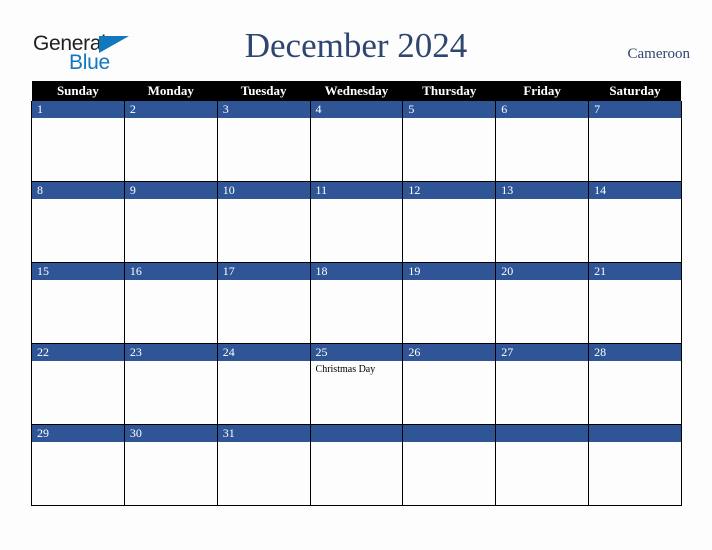 The image size is (712, 550). Describe the element at coordinates (170, 465) in the screenshot. I see `calendar-day-cell: 30` at that location.